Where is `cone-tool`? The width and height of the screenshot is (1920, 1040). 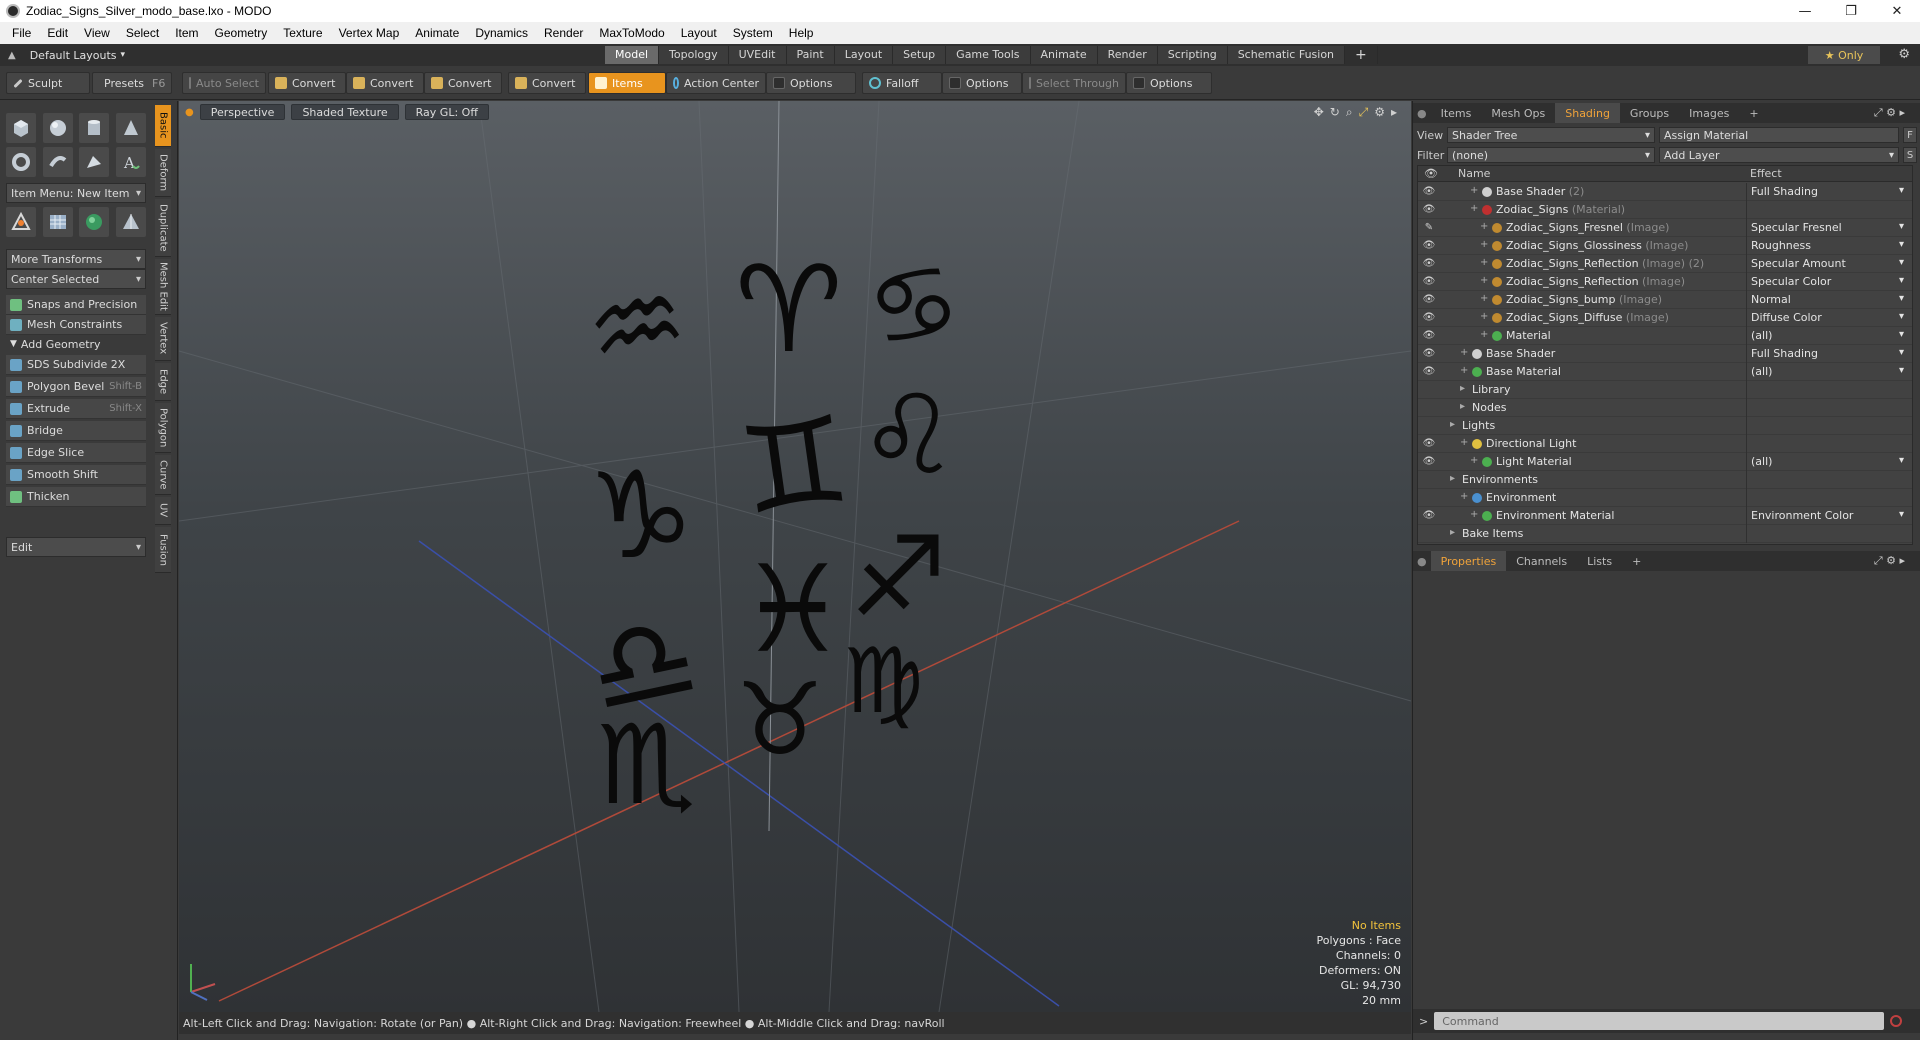 cone-tool is located at coordinates (130, 128).